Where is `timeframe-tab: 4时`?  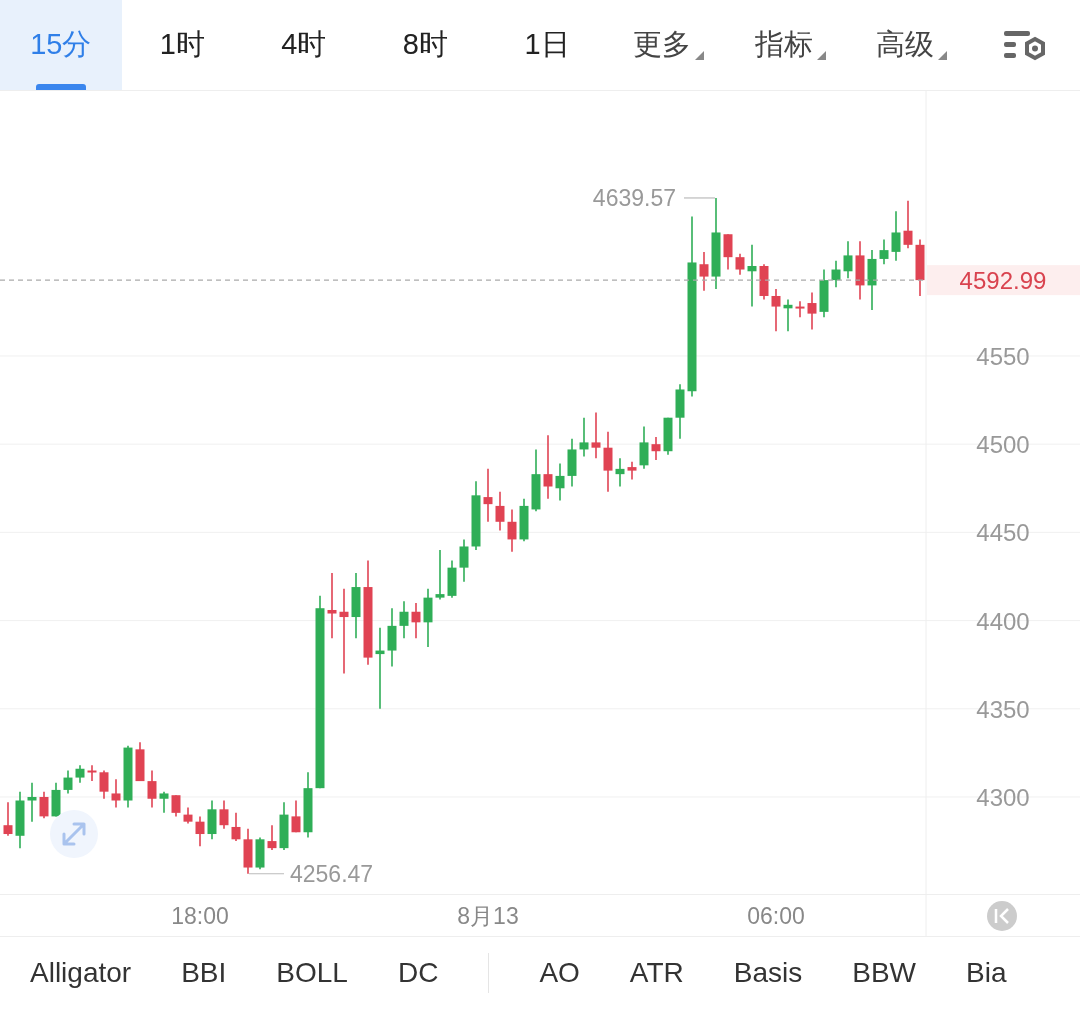
timeframe-tab: 4时 is located at coordinates (304, 45).